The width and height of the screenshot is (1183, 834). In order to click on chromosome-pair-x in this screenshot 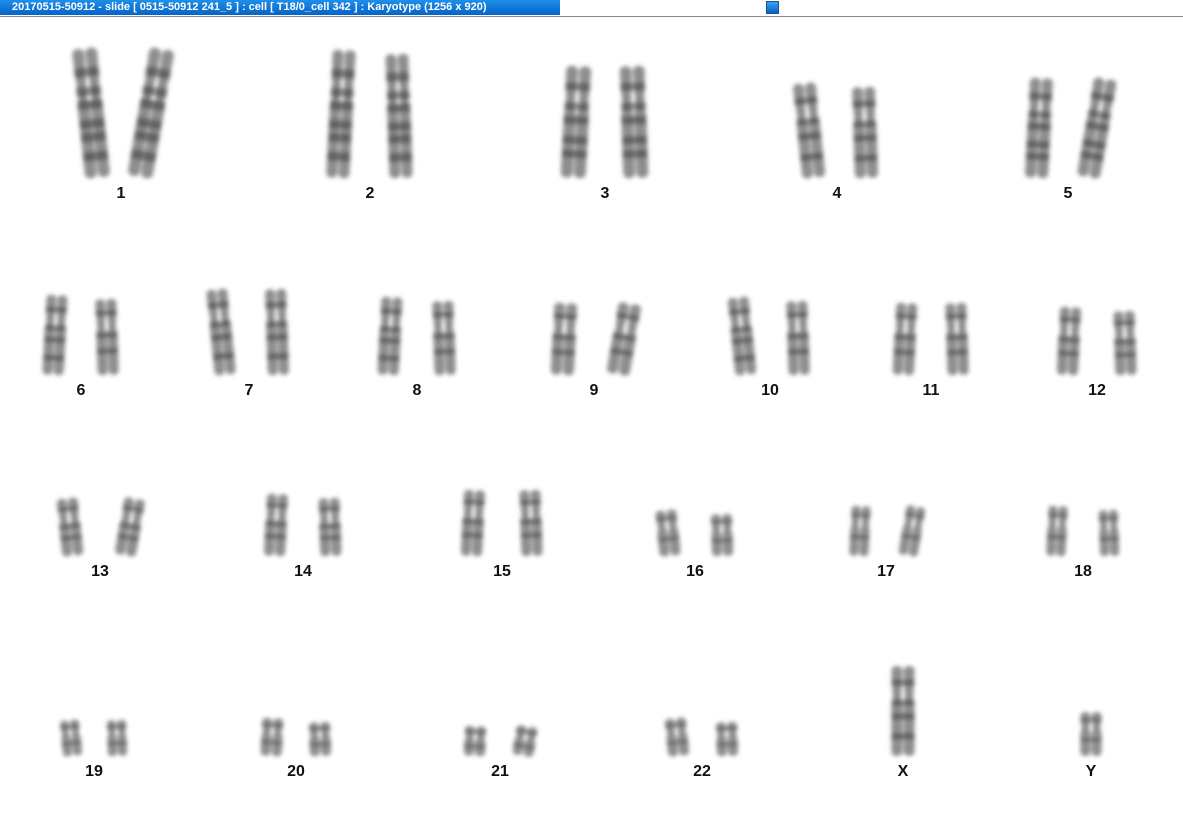, I will do `click(903, 711)`.